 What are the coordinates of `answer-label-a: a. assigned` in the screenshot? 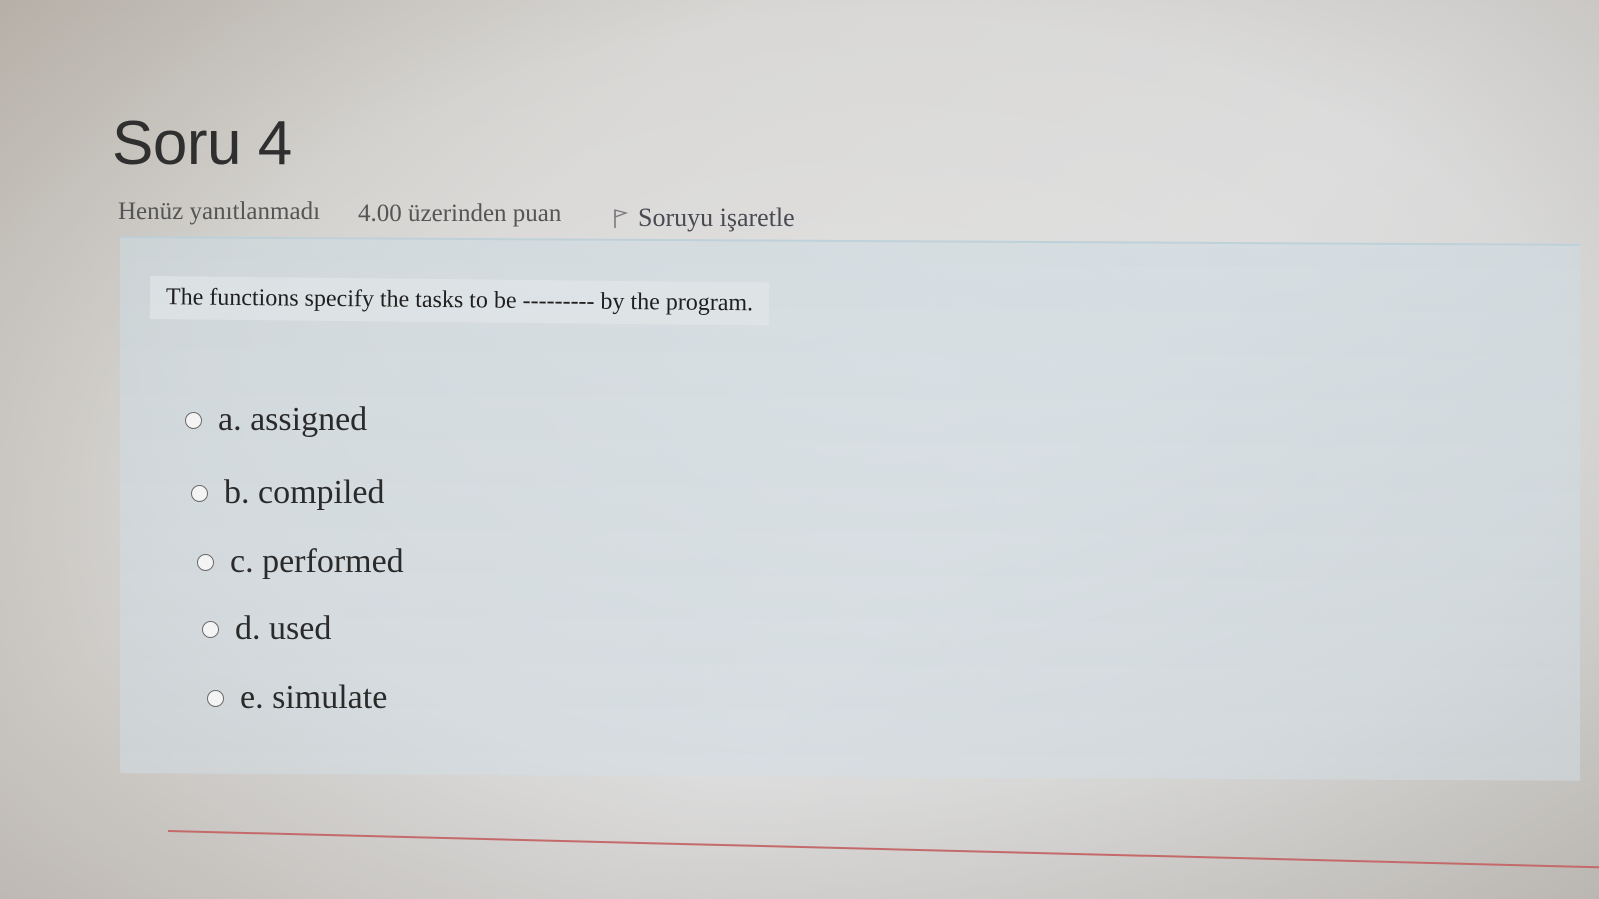 It's located at (293, 419).